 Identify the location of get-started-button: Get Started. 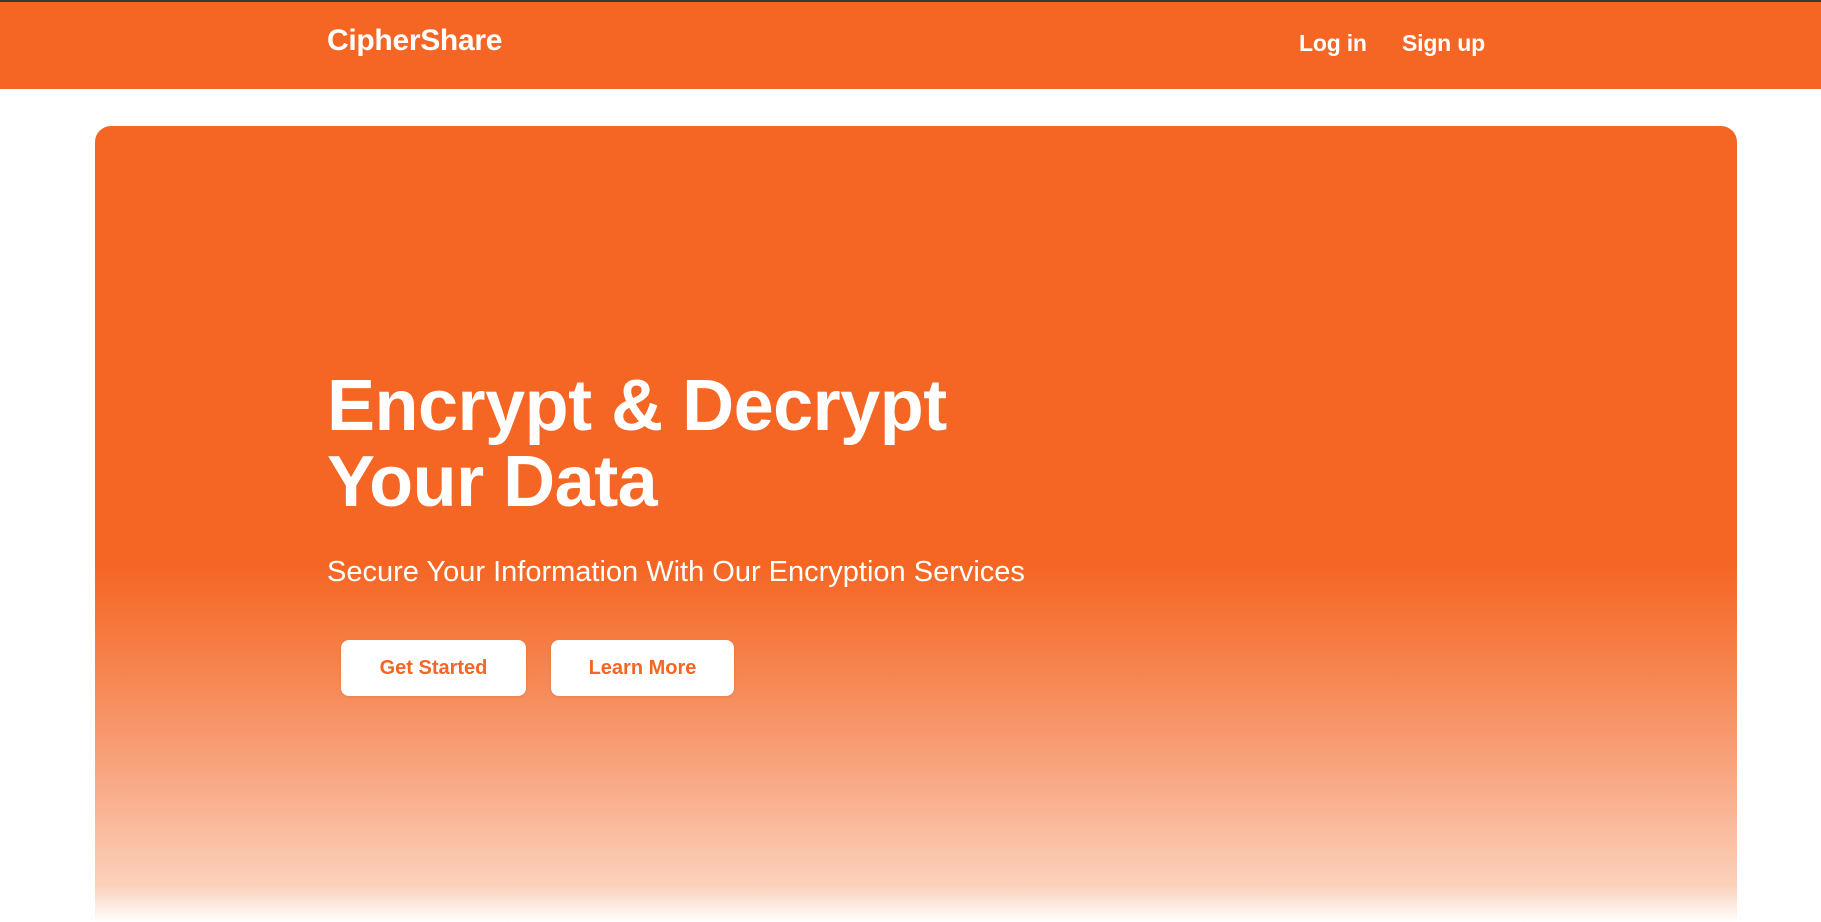
(433, 668).